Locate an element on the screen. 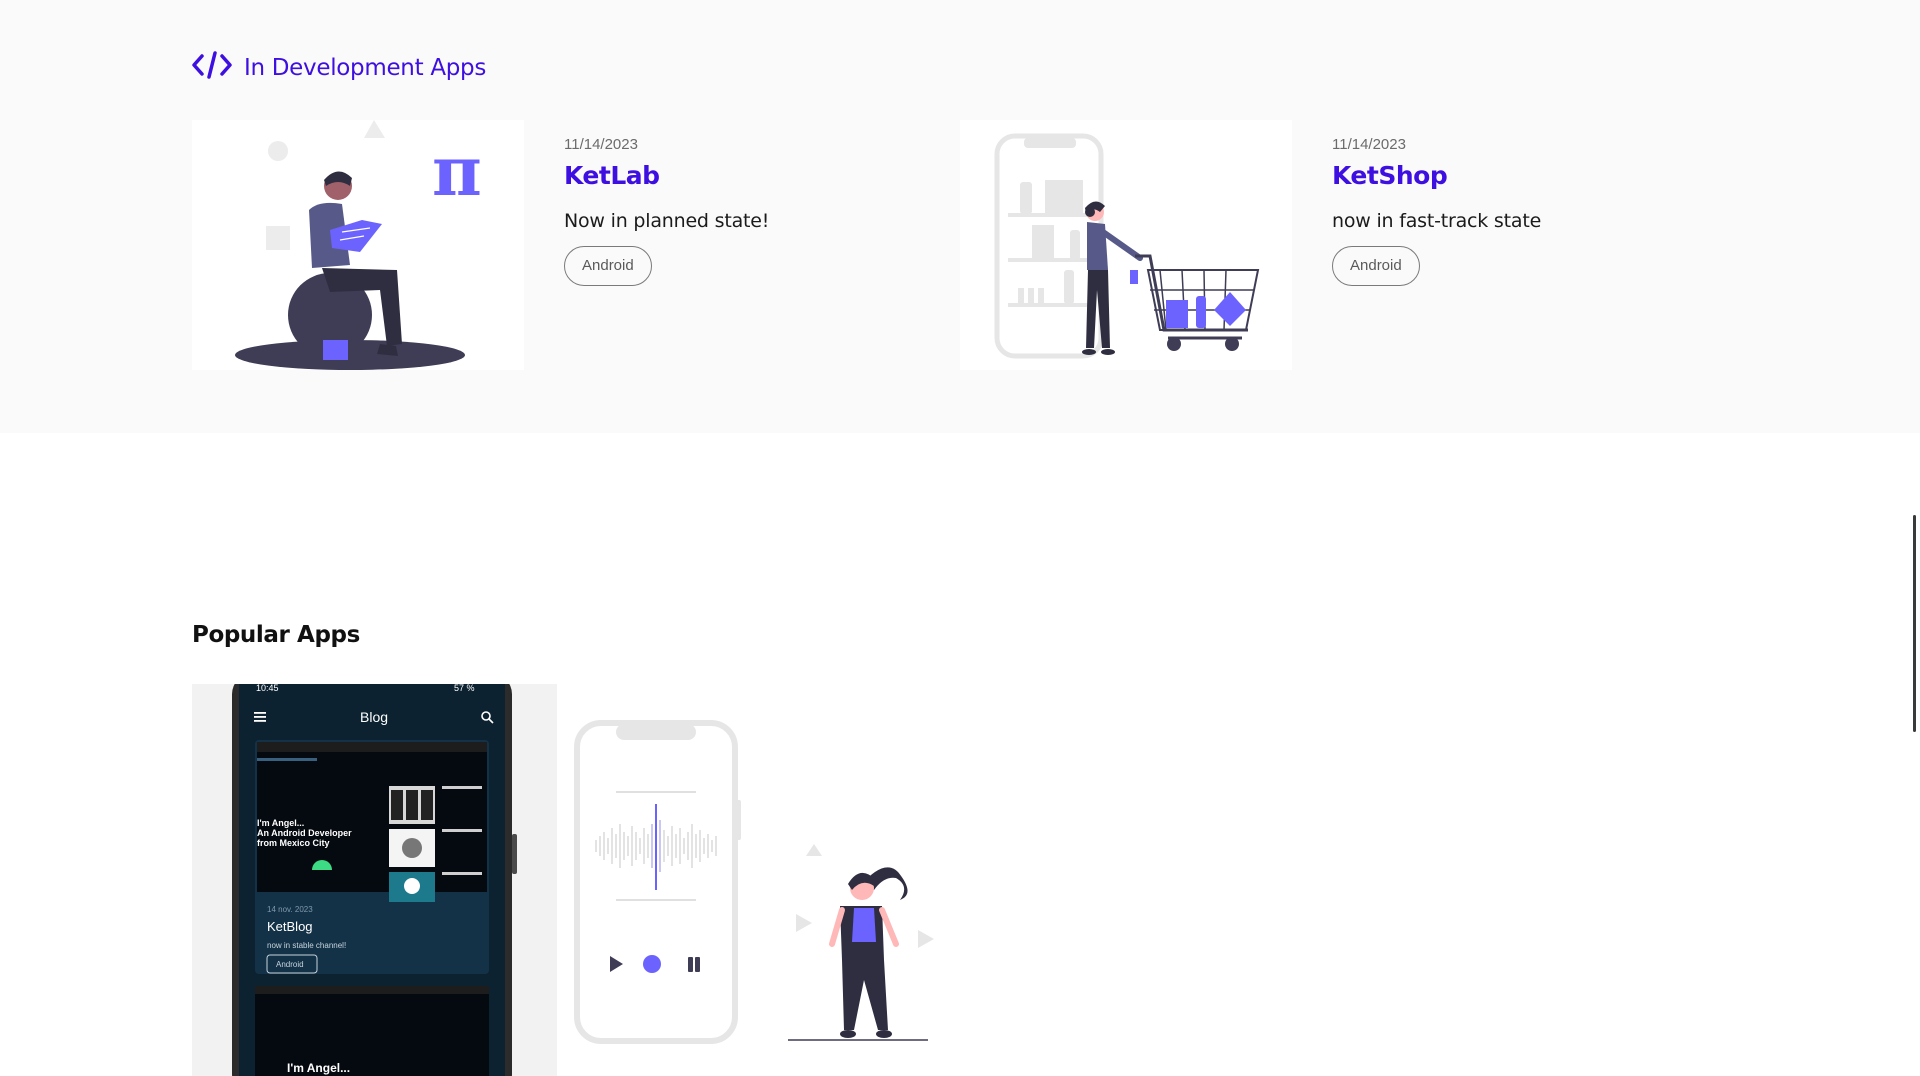 Image resolution: width=1920 pixels, height=1076 pixels. reading-person-pi-illustration: π is located at coordinates (358, 245).